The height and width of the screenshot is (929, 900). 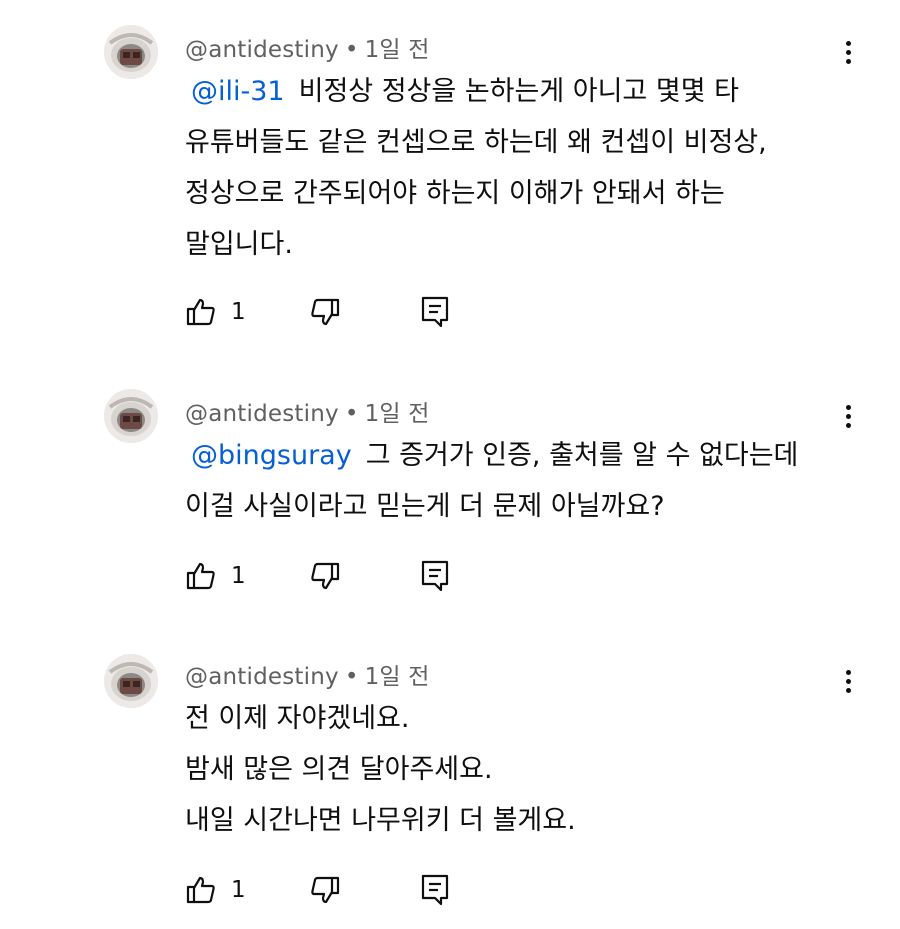 What do you see at coordinates (297, 718) in the screenshot?
I see `comment-line: 전 이제 자야겠네요.` at bounding box center [297, 718].